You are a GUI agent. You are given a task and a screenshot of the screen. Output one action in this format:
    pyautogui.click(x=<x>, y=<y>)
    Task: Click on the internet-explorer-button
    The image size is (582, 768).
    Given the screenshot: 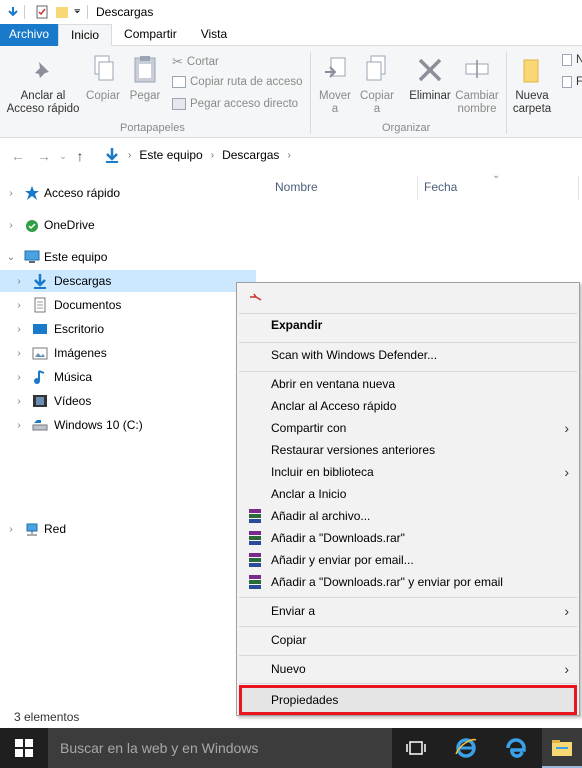 What is the action you would take?
    pyautogui.click(x=466, y=748)
    